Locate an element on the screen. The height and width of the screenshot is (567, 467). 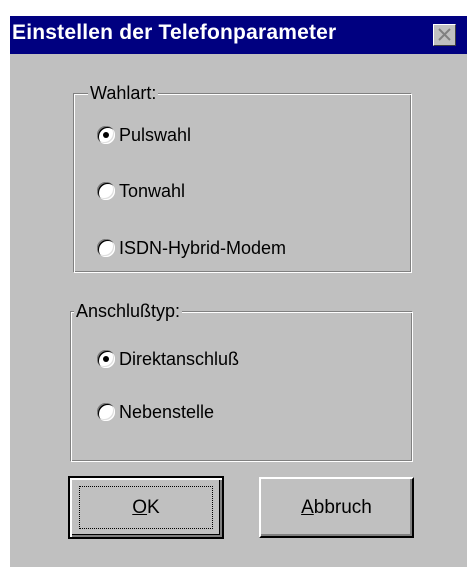
close-icon is located at coordinates (444, 34).